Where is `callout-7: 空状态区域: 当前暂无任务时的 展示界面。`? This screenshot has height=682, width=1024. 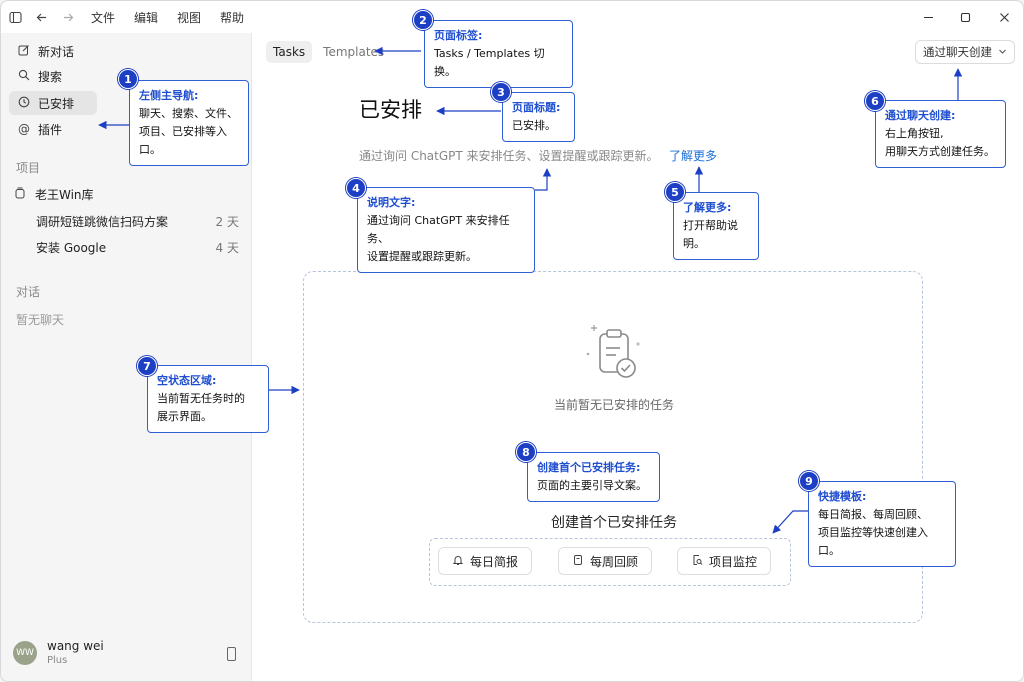 callout-7: 空状态区域: 当前暂无任务时的 展示界面。 is located at coordinates (208, 399).